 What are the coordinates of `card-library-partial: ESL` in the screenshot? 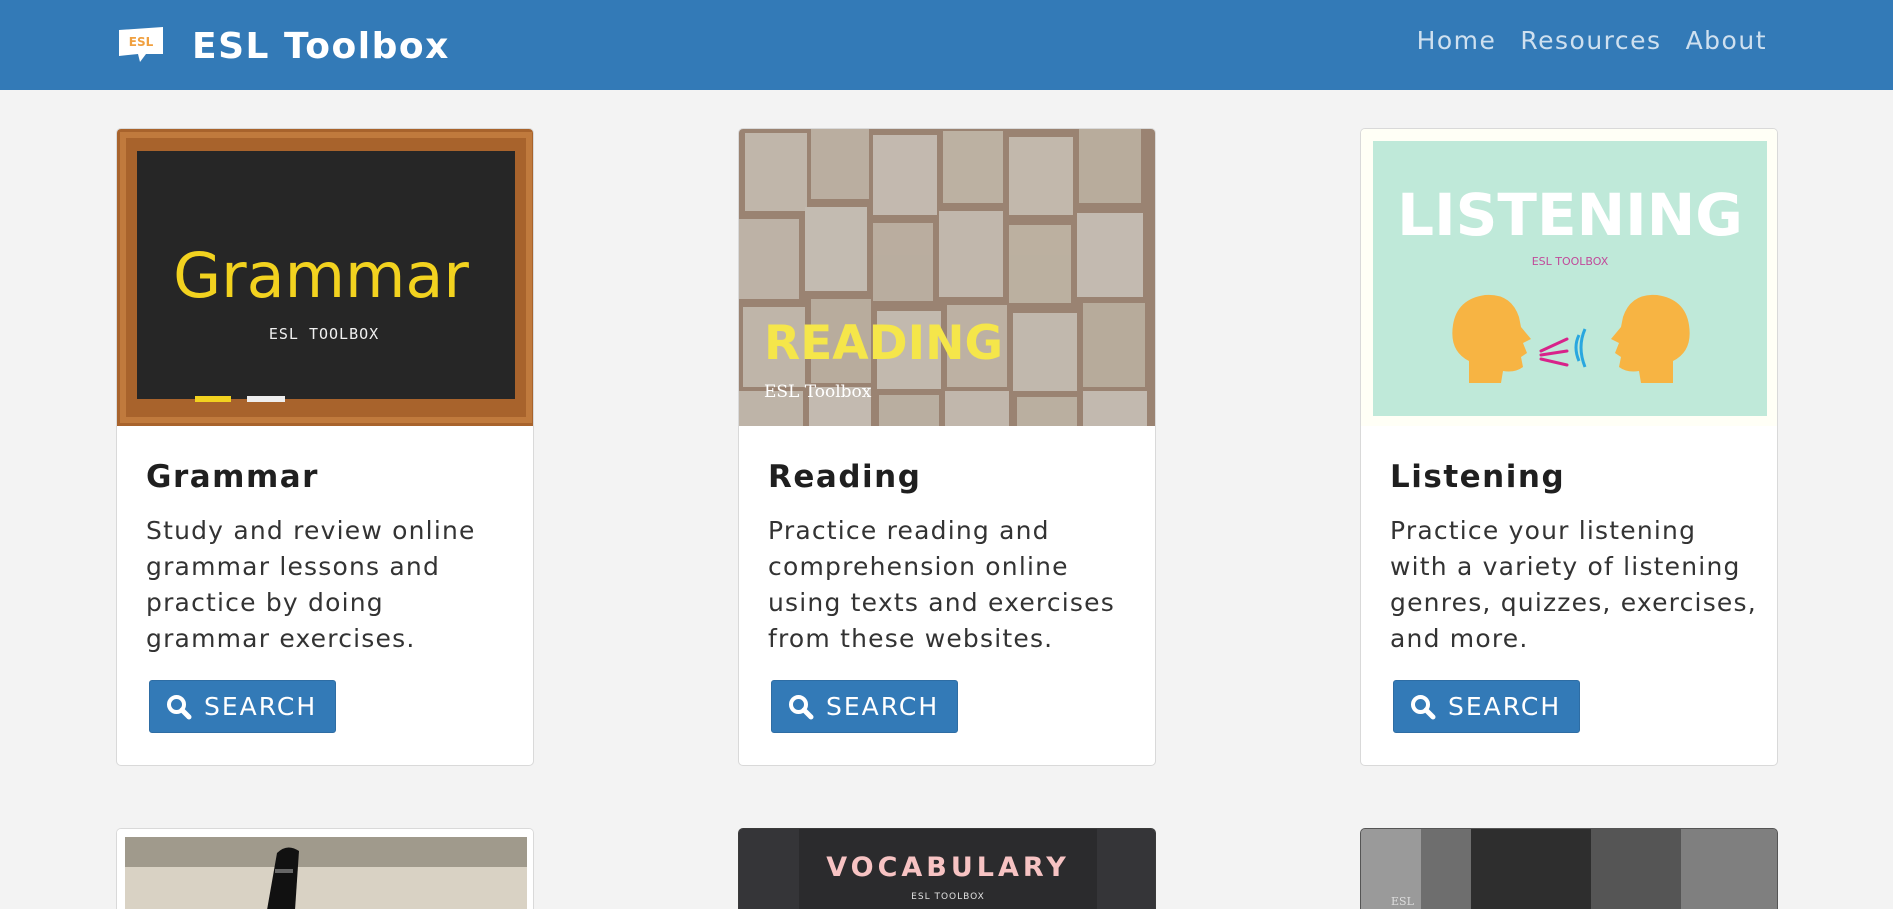 It's located at (1569, 868).